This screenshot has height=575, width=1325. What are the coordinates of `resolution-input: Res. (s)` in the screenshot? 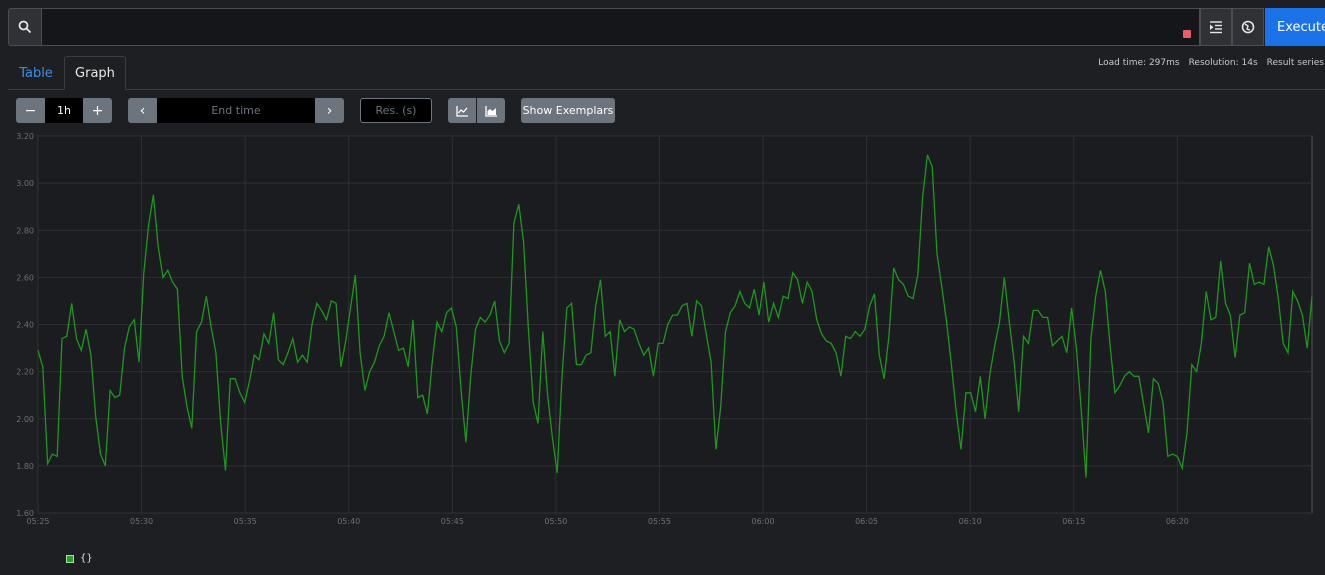 It's located at (396, 110).